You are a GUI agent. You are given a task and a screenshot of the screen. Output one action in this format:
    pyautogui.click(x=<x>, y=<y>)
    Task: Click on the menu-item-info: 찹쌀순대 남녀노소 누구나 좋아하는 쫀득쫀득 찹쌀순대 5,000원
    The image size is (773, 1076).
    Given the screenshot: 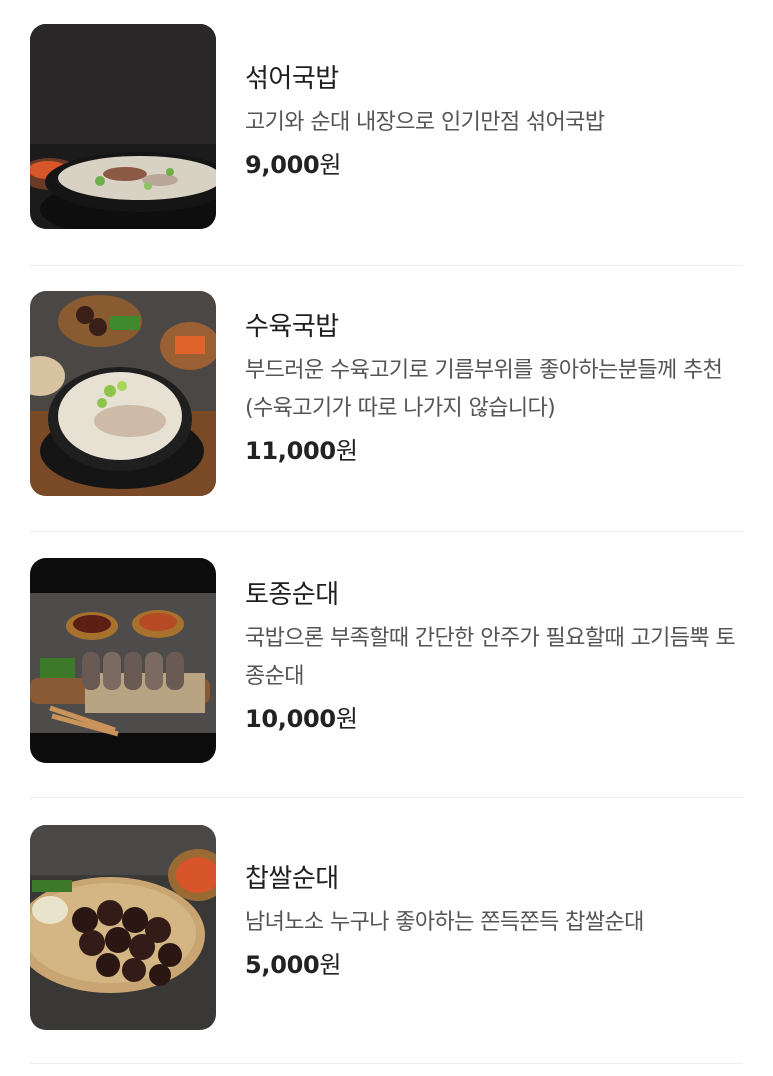 What is the action you would take?
    pyautogui.click(x=494, y=922)
    